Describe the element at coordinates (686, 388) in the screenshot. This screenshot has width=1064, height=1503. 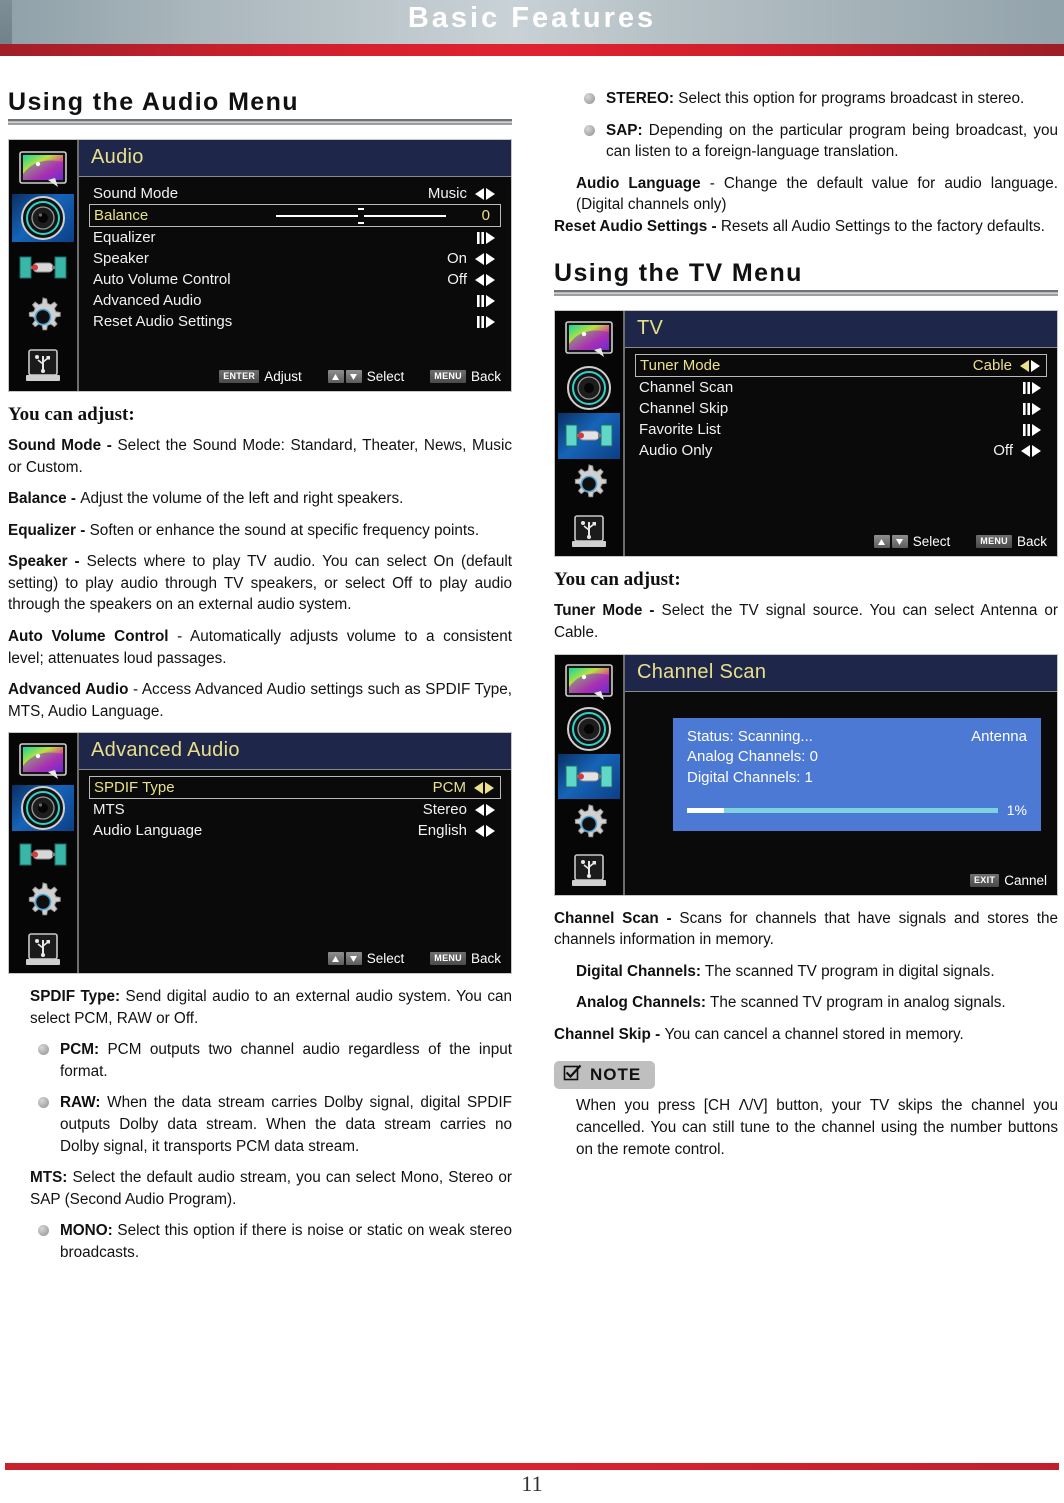
I see `row-label: Channel Scan` at that location.